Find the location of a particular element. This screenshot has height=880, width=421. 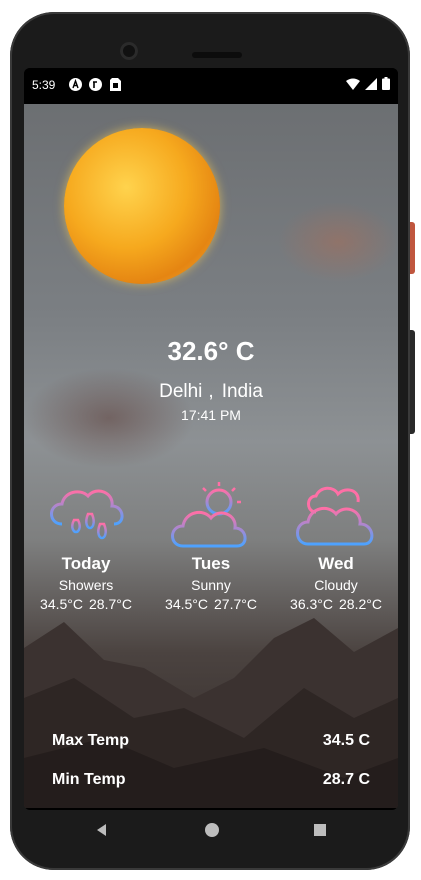

min-temp-label: Min Temp is located at coordinates (89, 779).